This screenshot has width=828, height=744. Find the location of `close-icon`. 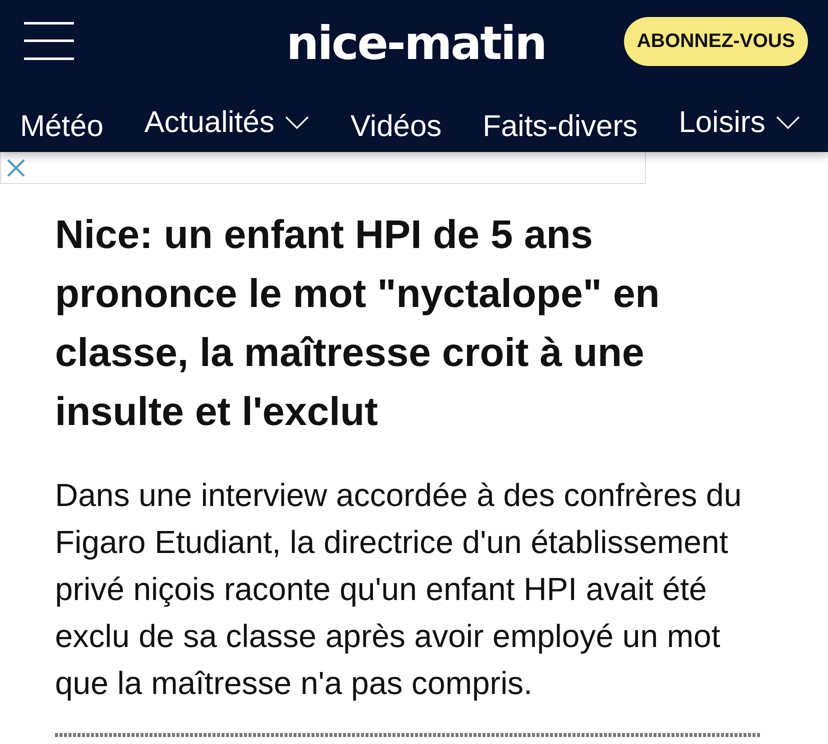

close-icon is located at coordinates (16, 167).